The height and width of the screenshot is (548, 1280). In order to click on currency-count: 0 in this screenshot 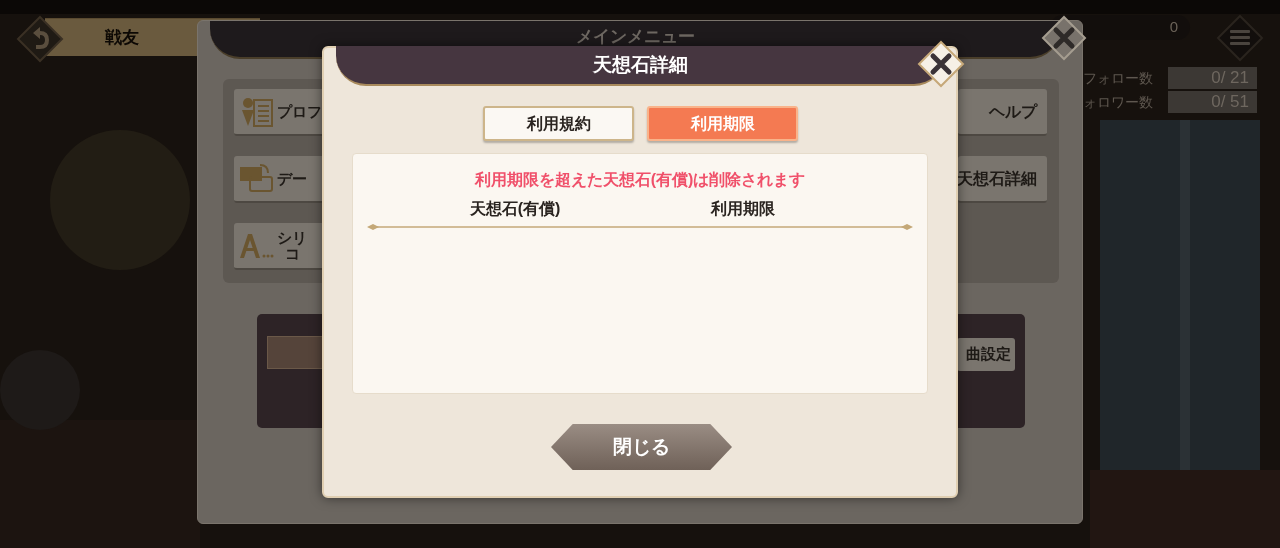, I will do `click(1173, 27)`.